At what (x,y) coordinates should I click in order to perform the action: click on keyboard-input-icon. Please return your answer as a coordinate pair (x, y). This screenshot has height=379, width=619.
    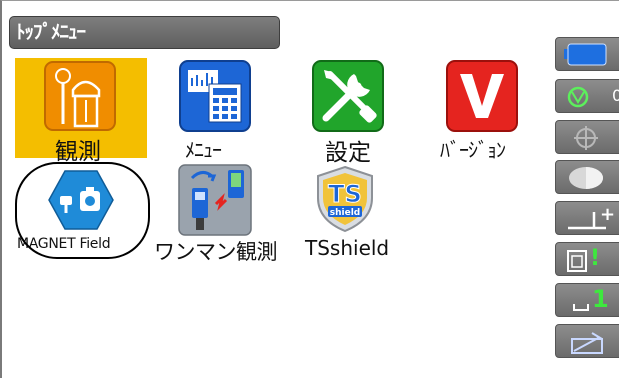
    Looking at the image, I should click on (587, 343).